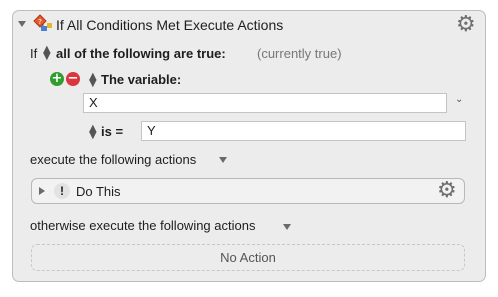 The image size is (498, 297). I want to click on expand-disclosure-triangle, so click(42, 191).